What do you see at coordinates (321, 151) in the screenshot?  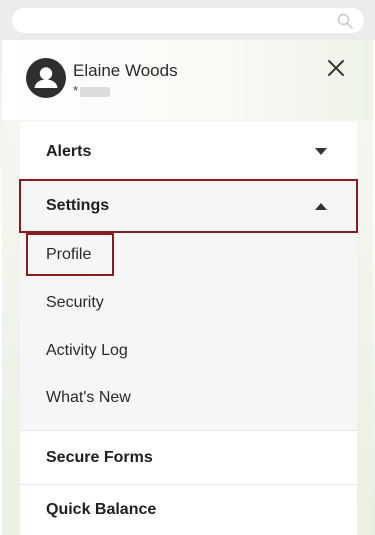 I see `chevron-down-icon` at bounding box center [321, 151].